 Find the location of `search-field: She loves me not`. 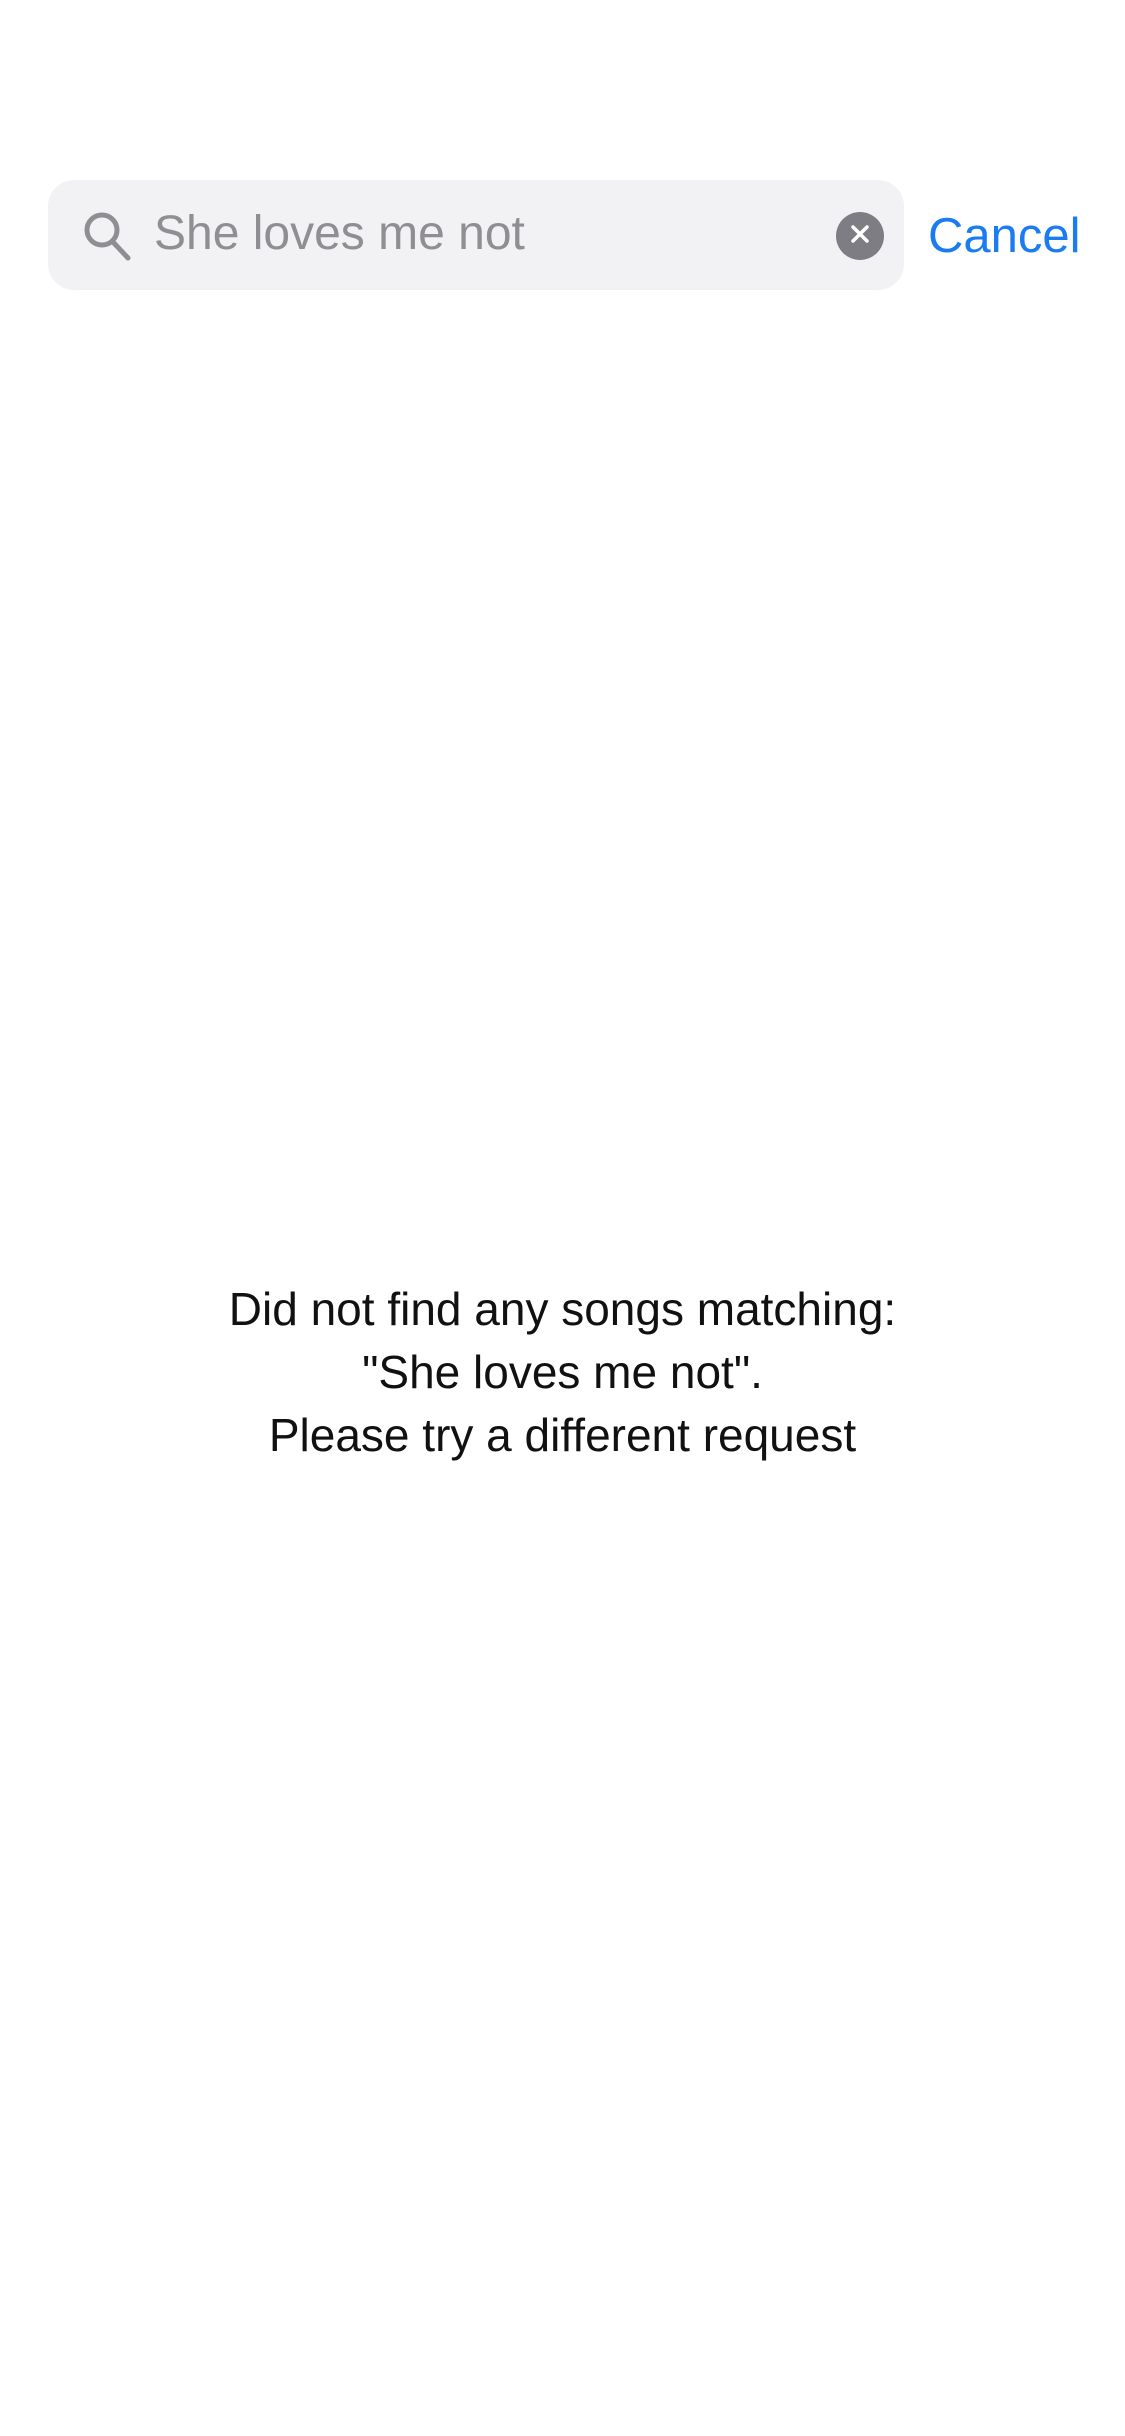

search-field: She loves me not is located at coordinates (476, 235).